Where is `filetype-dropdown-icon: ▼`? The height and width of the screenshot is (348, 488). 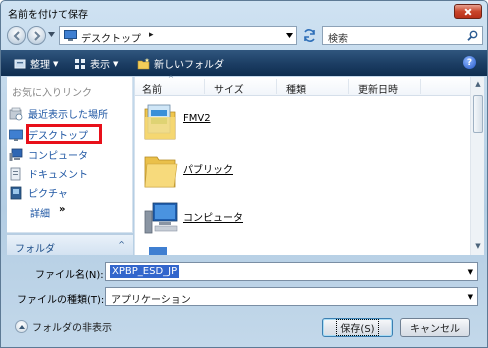
filetype-dropdown-icon: ▼ is located at coordinates (470, 297).